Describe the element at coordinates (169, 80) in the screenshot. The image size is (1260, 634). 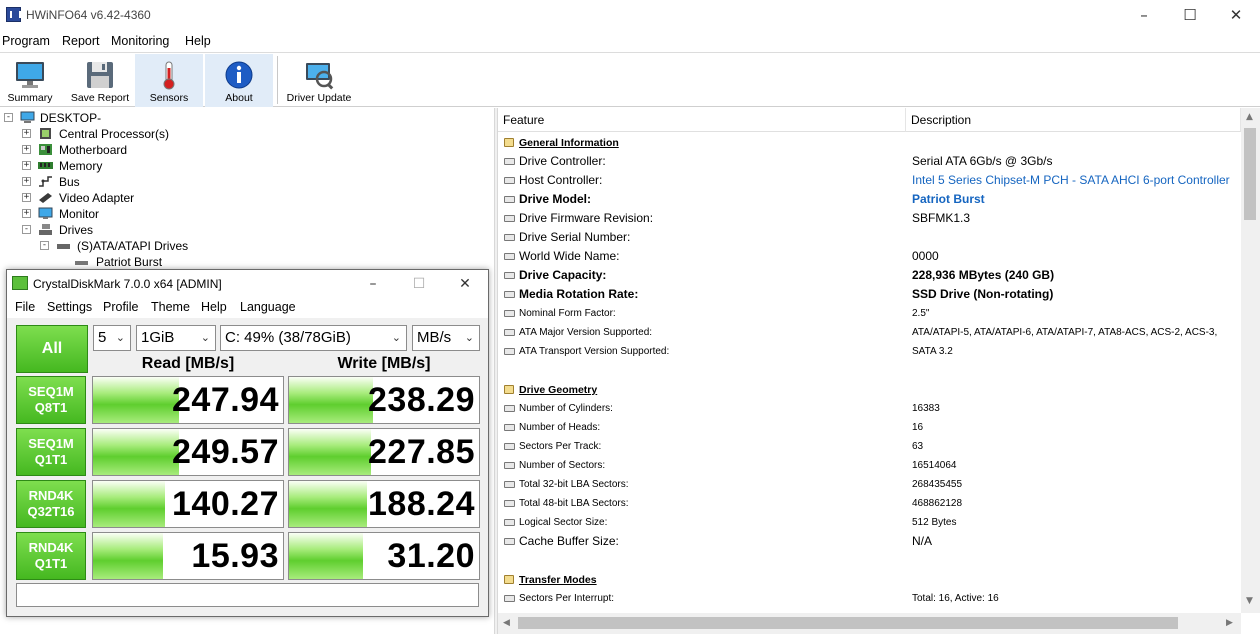
I see `sensors-button: Sensors` at that location.